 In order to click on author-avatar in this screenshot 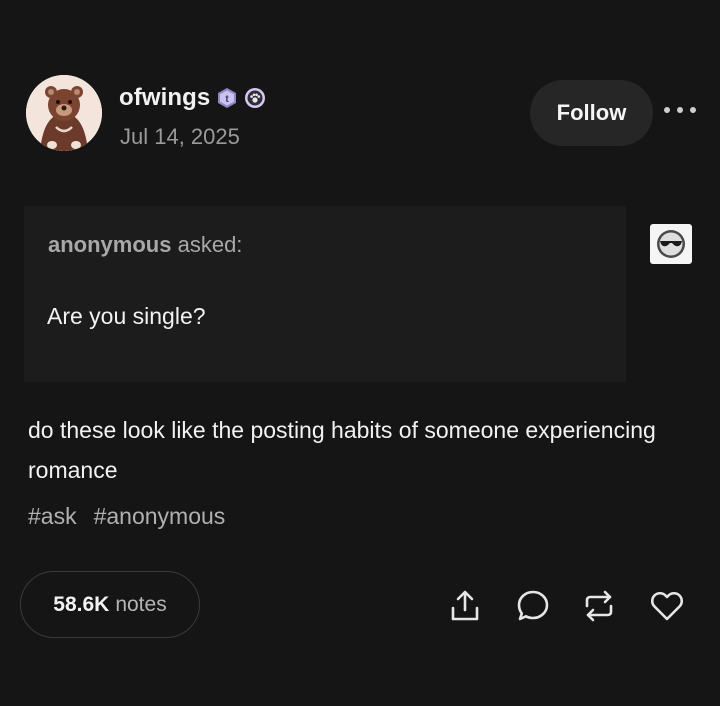, I will do `click(64, 113)`.